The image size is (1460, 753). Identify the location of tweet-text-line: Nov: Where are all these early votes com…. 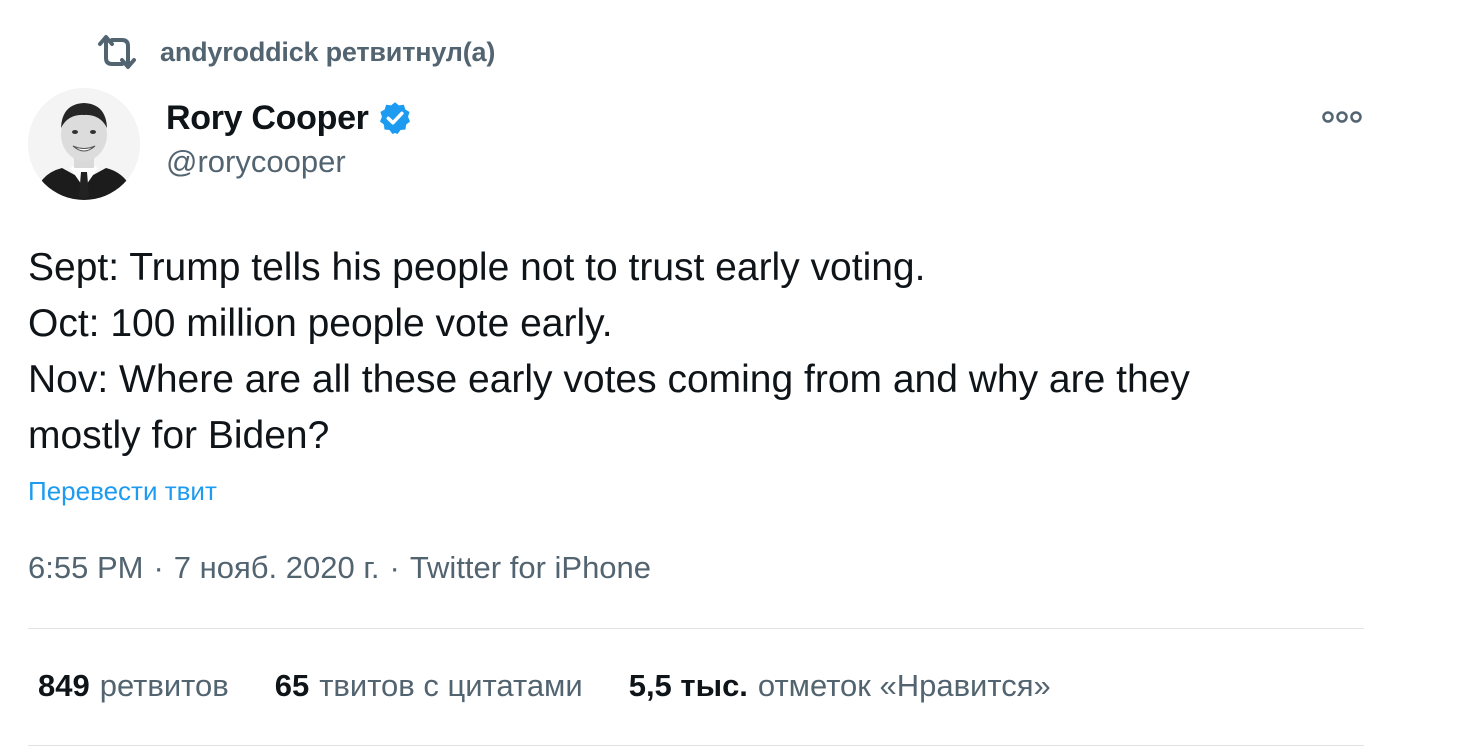
(609, 379).